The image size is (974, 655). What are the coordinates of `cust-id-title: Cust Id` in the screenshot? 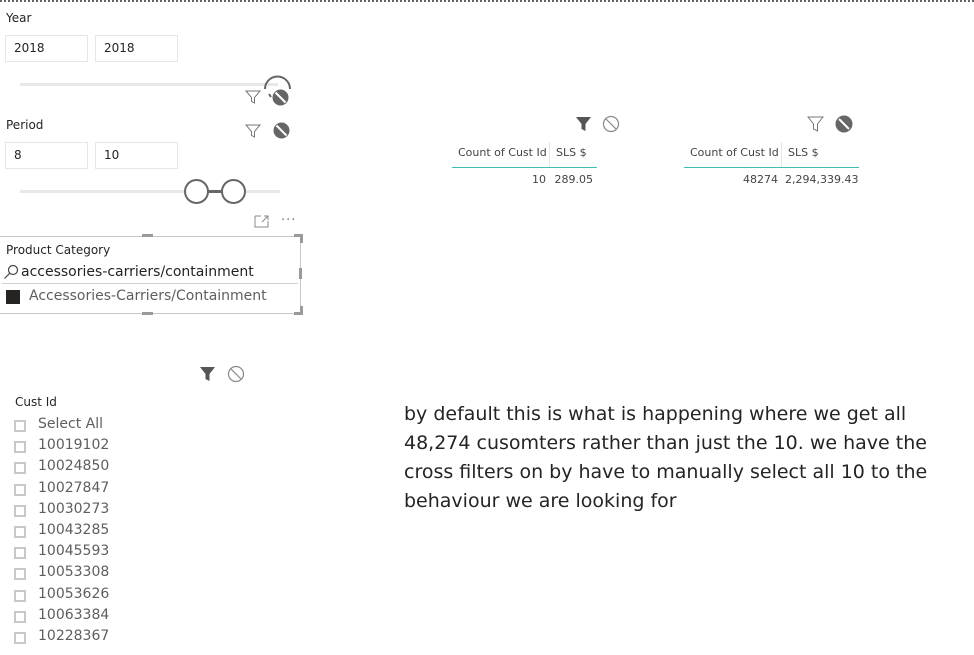 It's located at (36, 402).